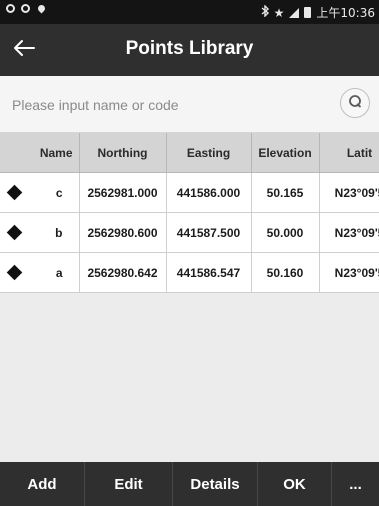 The width and height of the screenshot is (379, 506). Describe the element at coordinates (294, 12) in the screenshot. I see `signal-icon` at that location.